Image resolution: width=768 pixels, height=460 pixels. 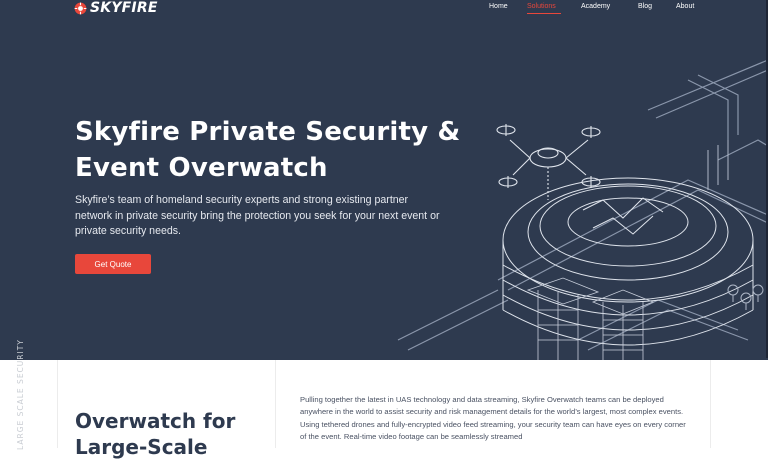 I want to click on nav-link-academy: Academy, so click(x=595, y=6).